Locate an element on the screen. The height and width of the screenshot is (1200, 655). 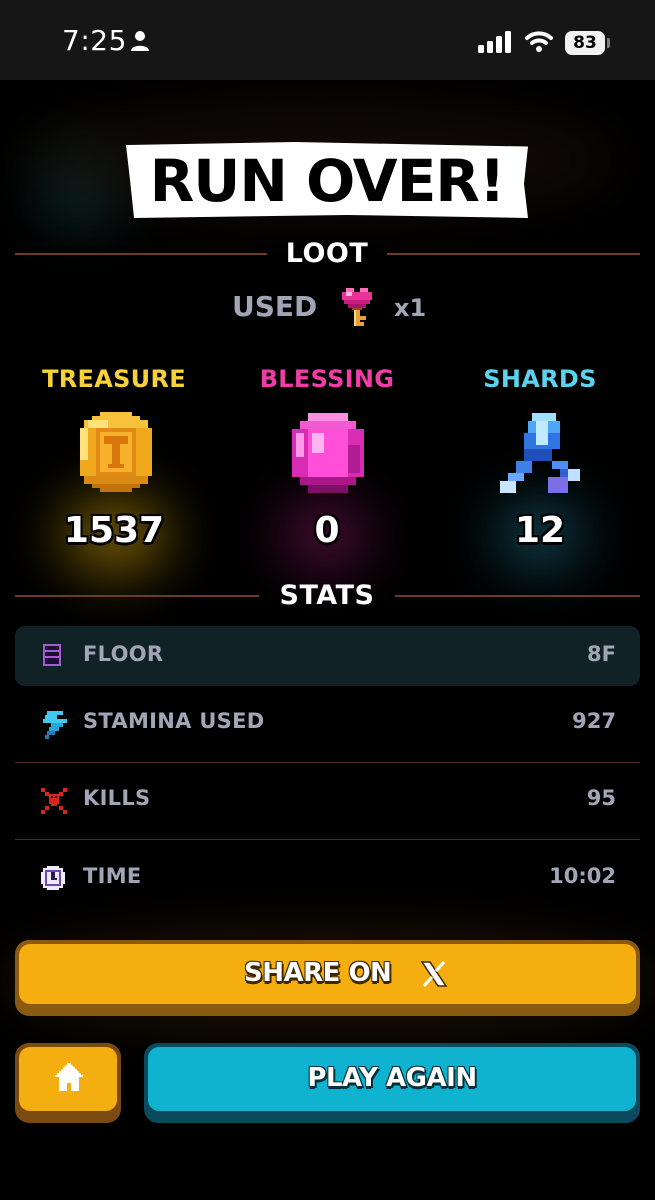
home-button is located at coordinates (68, 1083).